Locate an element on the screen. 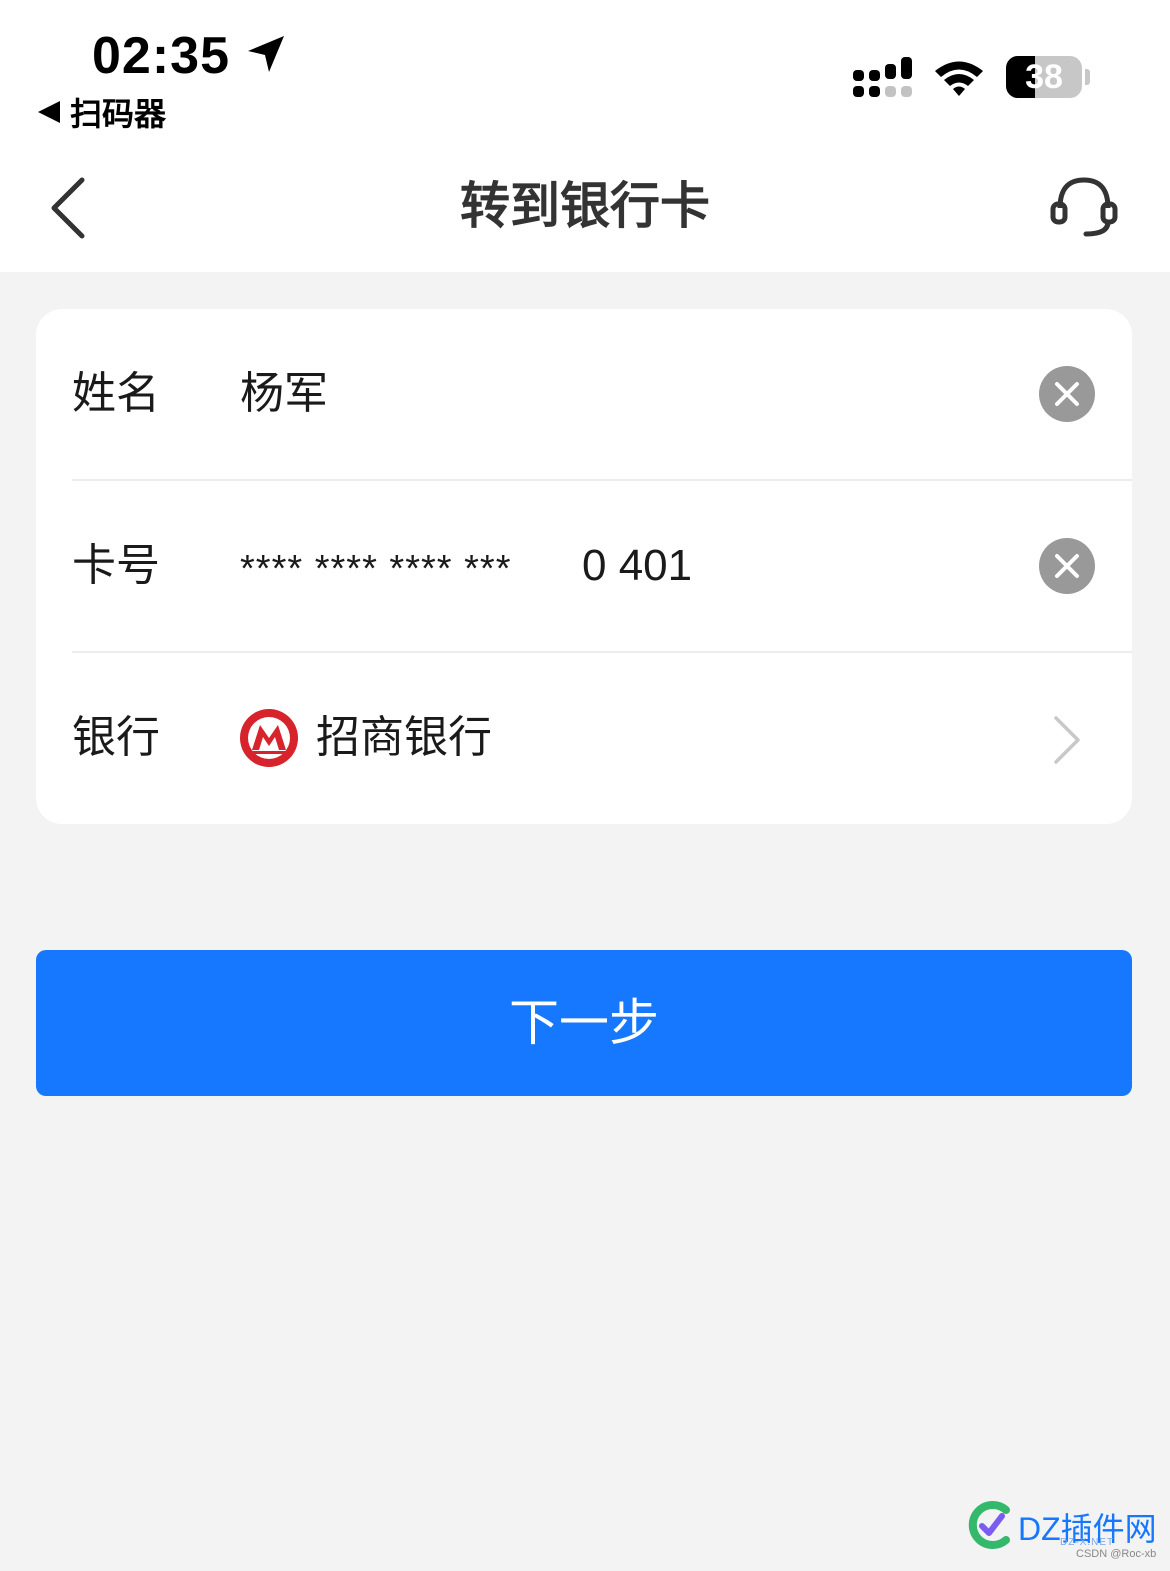  name-input: 杨军 is located at coordinates (284, 394).